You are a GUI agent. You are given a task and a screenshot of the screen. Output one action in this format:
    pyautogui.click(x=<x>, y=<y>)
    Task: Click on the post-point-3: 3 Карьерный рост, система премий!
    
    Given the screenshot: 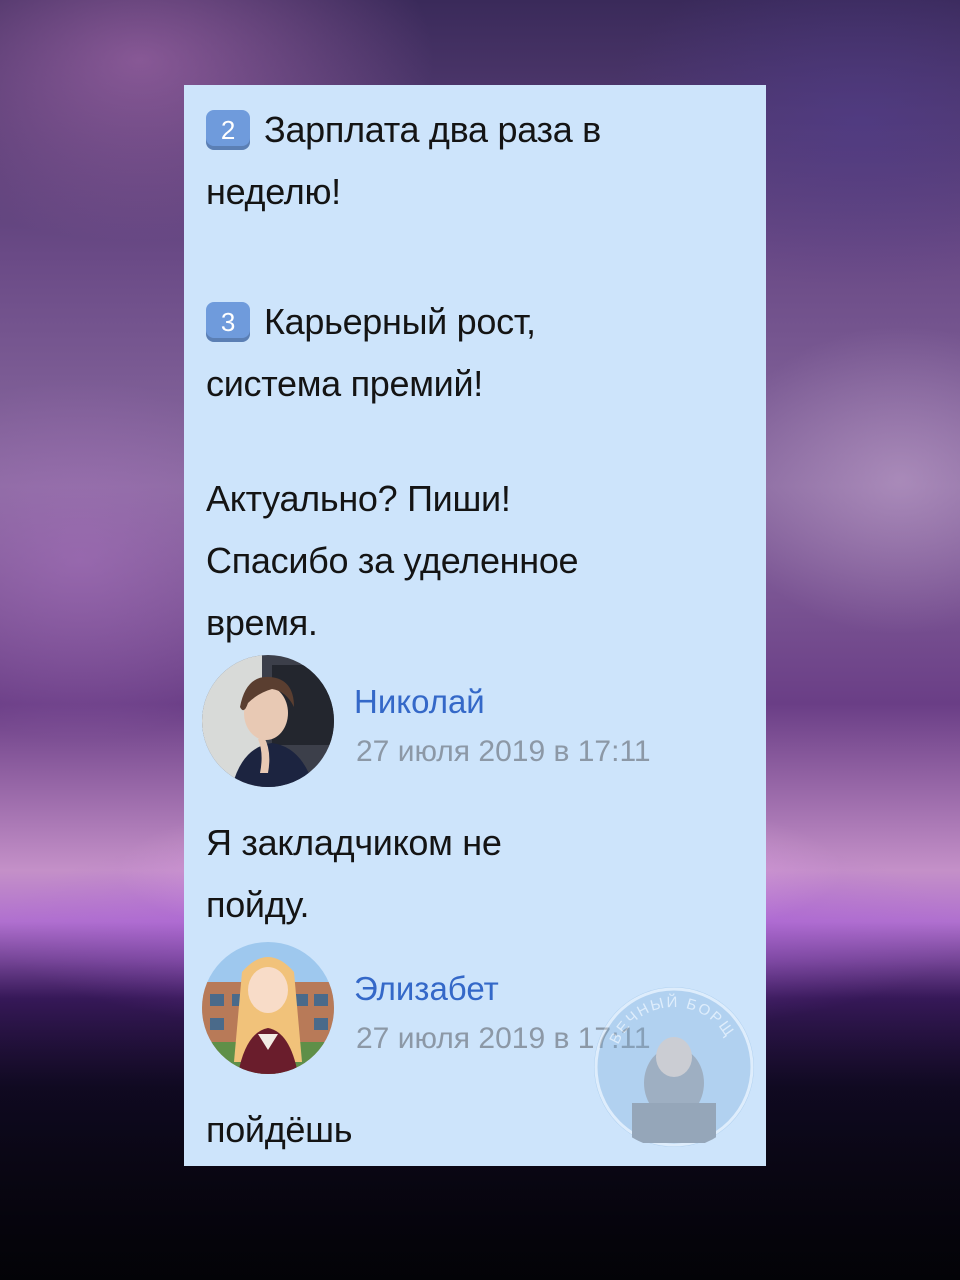 What is the action you would take?
    pyautogui.click(x=371, y=353)
    